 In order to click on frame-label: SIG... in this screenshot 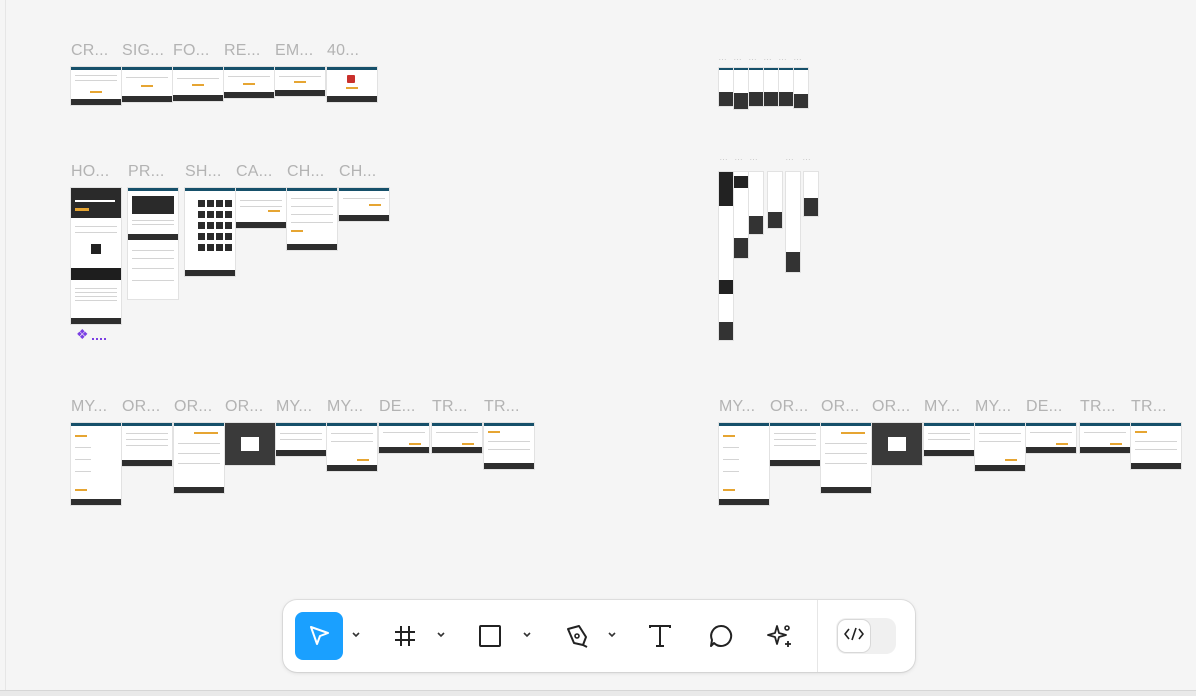, I will do `click(147, 51)`.